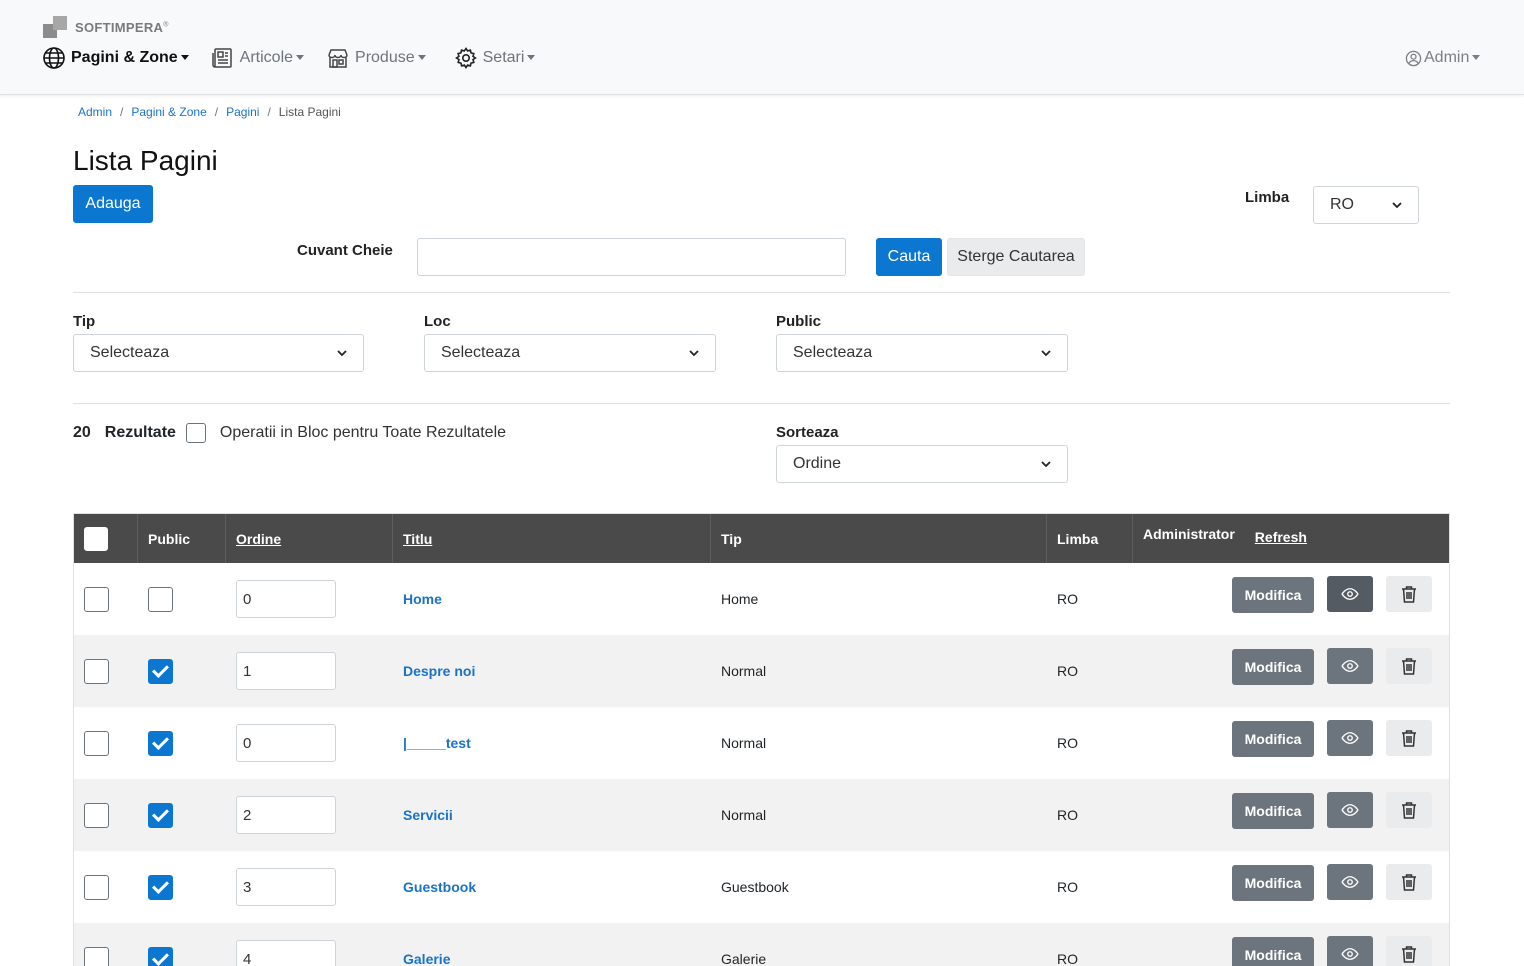 This screenshot has width=1524, height=966. What do you see at coordinates (631, 257) in the screenshot?
I see `keyword-input` at bounding box center [631, 257].